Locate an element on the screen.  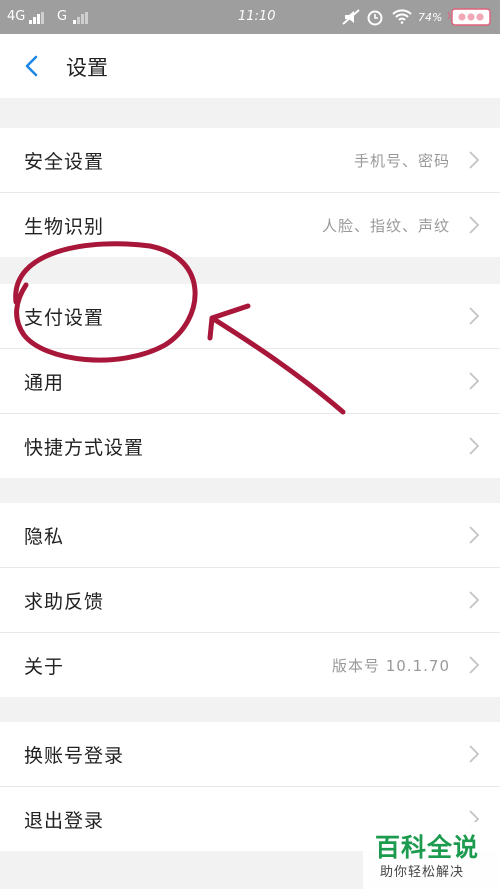
menu-item-payment: 支付设置 is located at coordinates (250, 316).